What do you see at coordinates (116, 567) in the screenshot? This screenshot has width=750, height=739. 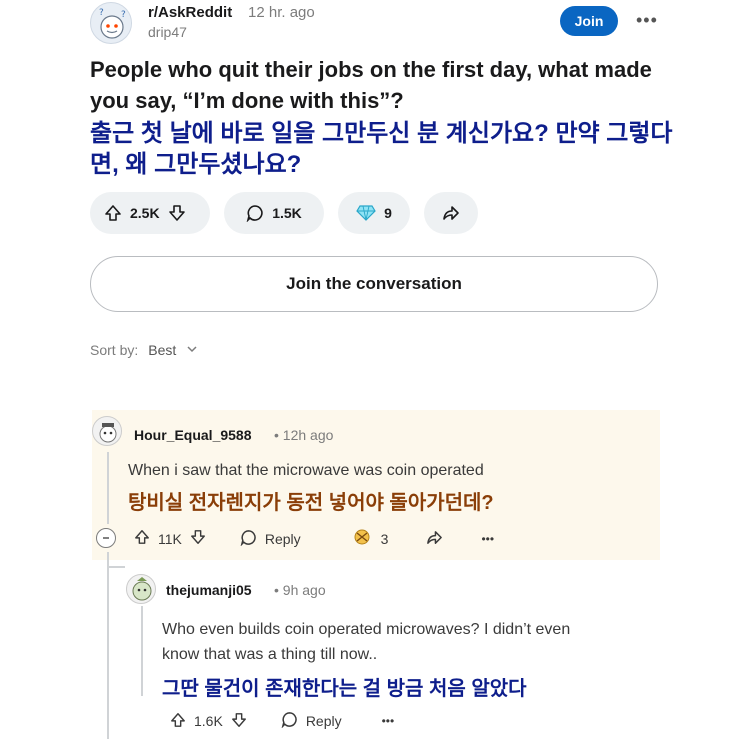 I see `reply-connector` at bounding box center [116, 567].